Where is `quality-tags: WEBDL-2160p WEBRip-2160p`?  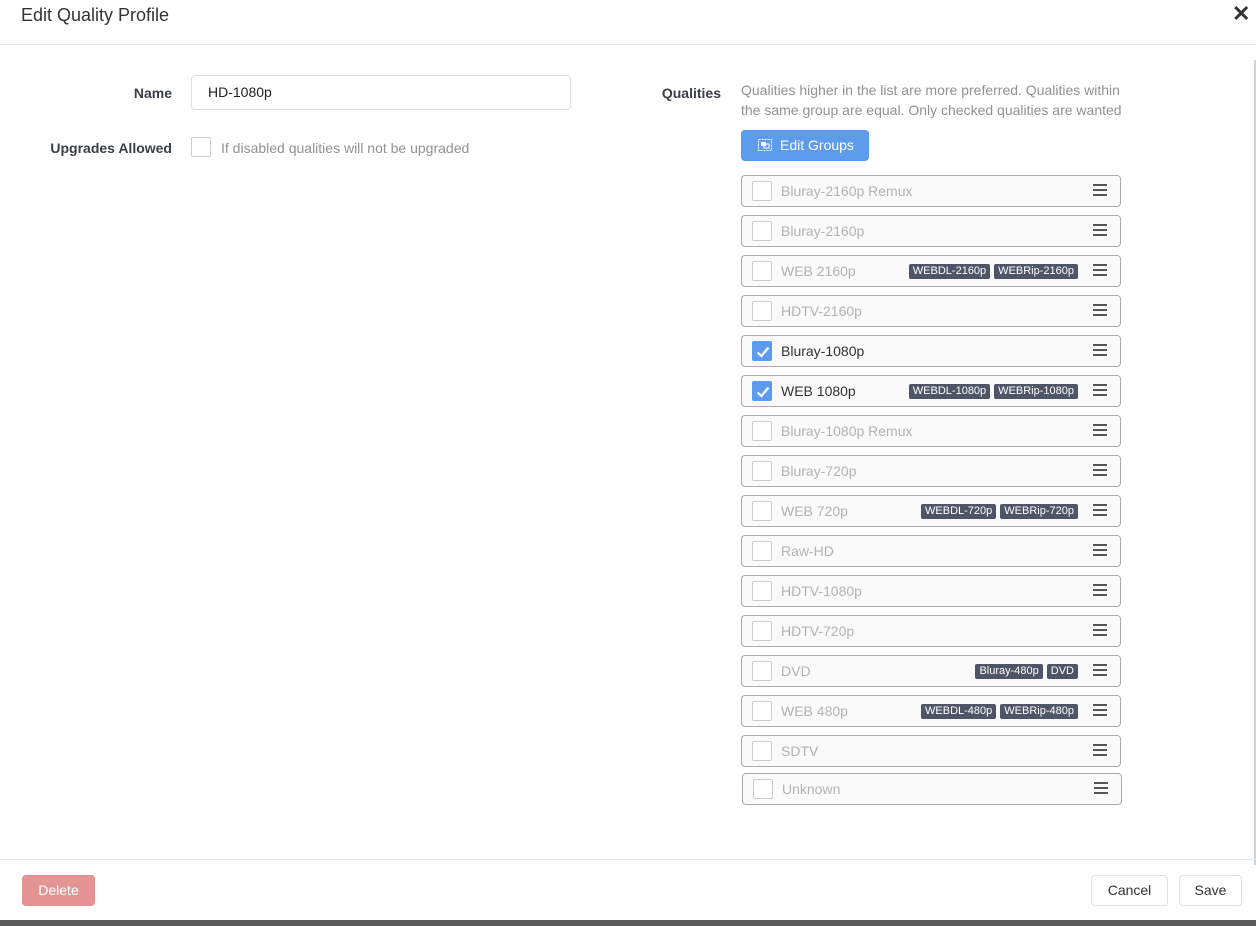 quality-tags: WEBDL-2160p WEBRip-2160p is located at coordinates (993, 271).